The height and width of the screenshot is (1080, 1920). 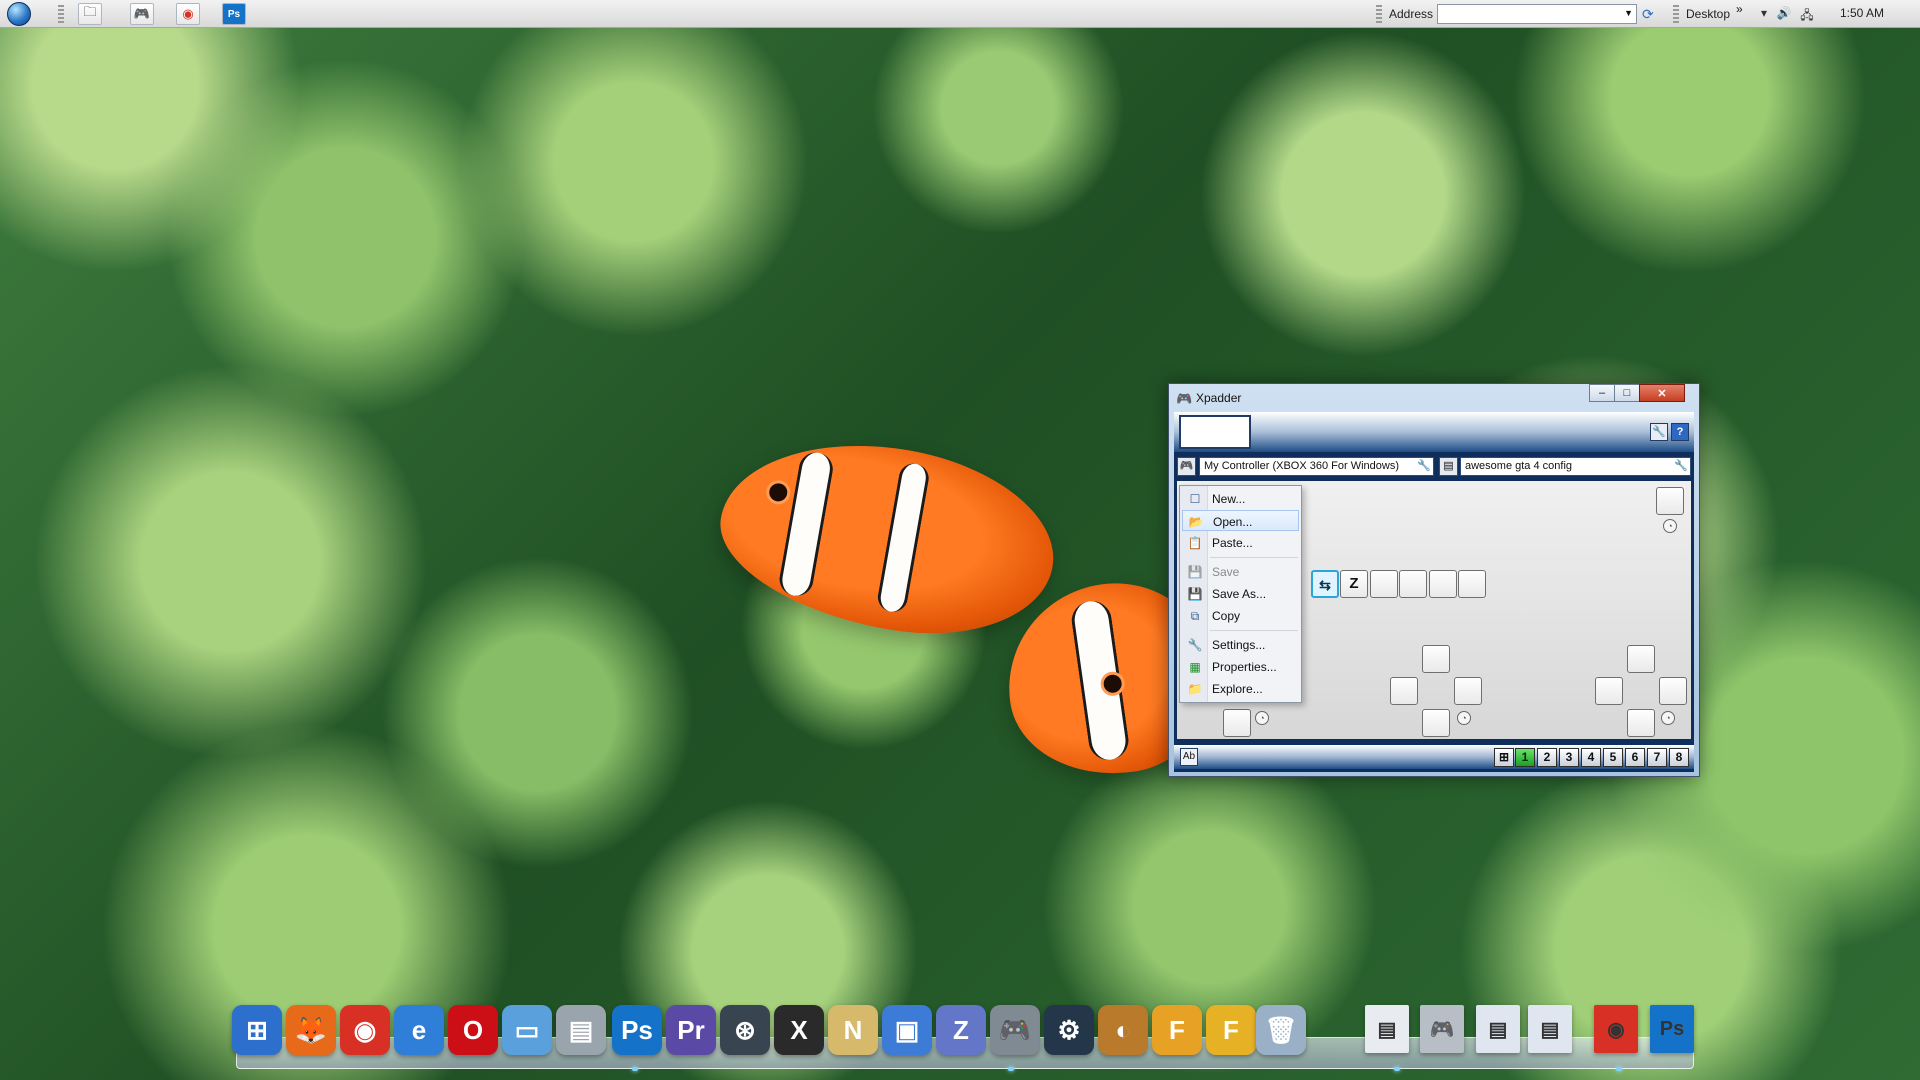 What do you see at coordinates (1387, 1029) in the screenshot?
I see `window-thumb-icon: ▤` at bounding box center [1387, 1029].